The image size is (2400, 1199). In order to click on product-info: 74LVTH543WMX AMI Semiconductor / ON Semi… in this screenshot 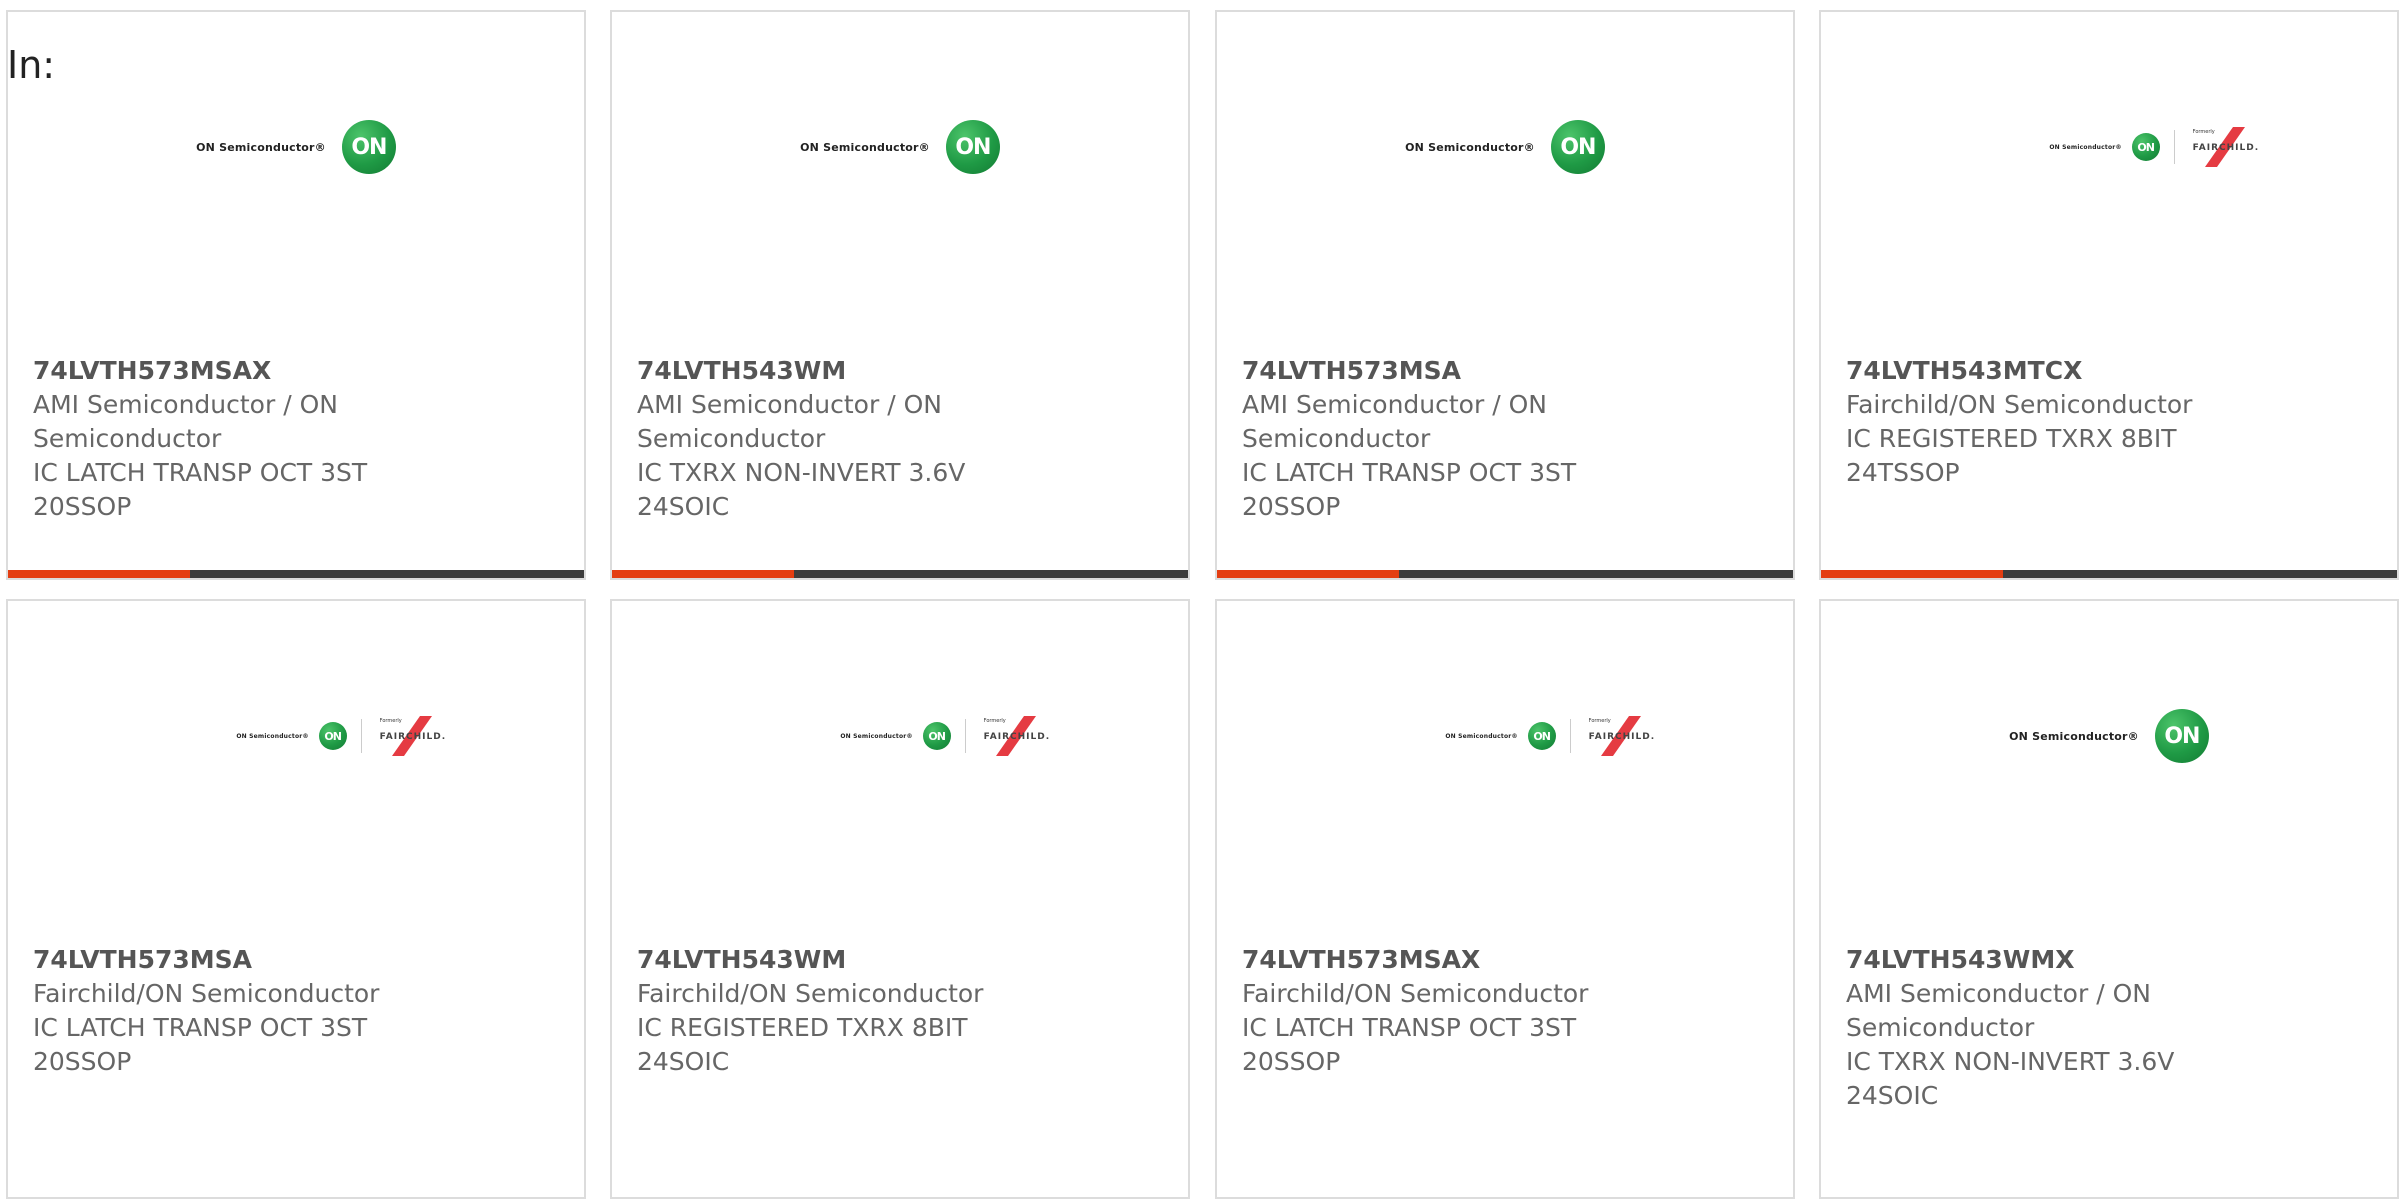, I will do `click(2111, 1028)`.